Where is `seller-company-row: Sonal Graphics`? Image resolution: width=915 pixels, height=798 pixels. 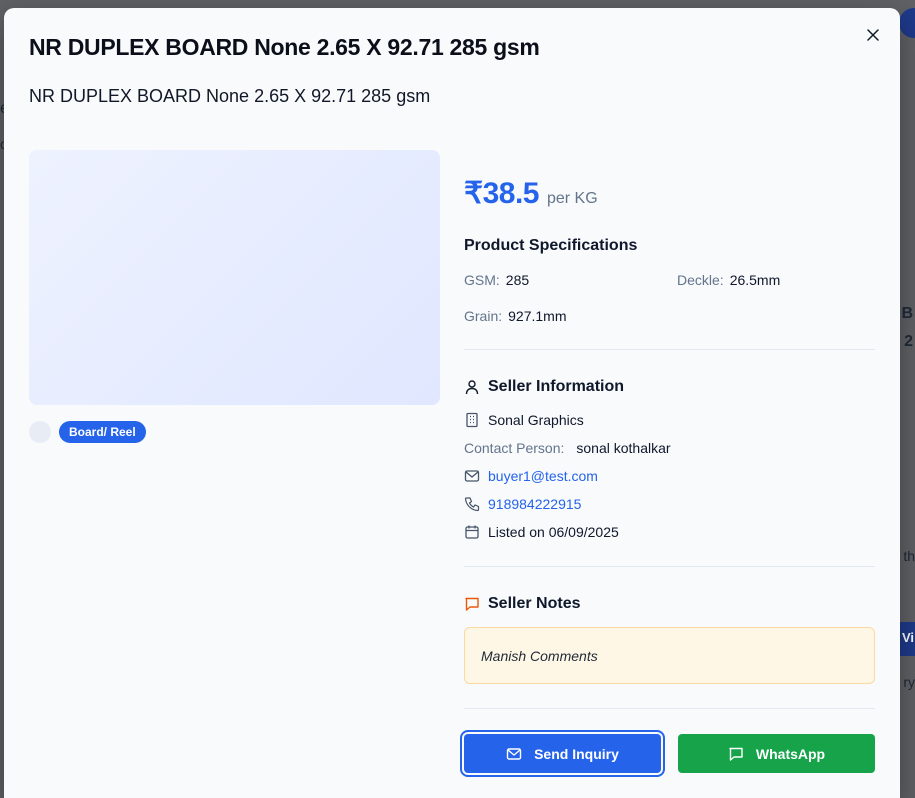
seller-company-row: Sonal Graphics is located at coordinates (524, 420).